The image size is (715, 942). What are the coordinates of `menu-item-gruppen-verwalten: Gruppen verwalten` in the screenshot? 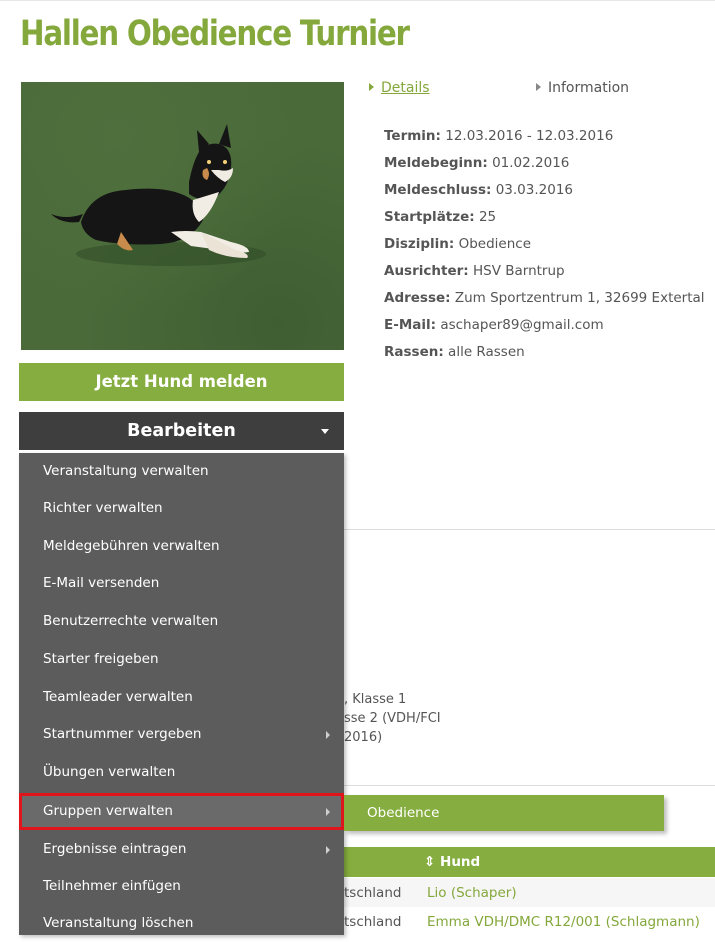 It's located at (181, 811).